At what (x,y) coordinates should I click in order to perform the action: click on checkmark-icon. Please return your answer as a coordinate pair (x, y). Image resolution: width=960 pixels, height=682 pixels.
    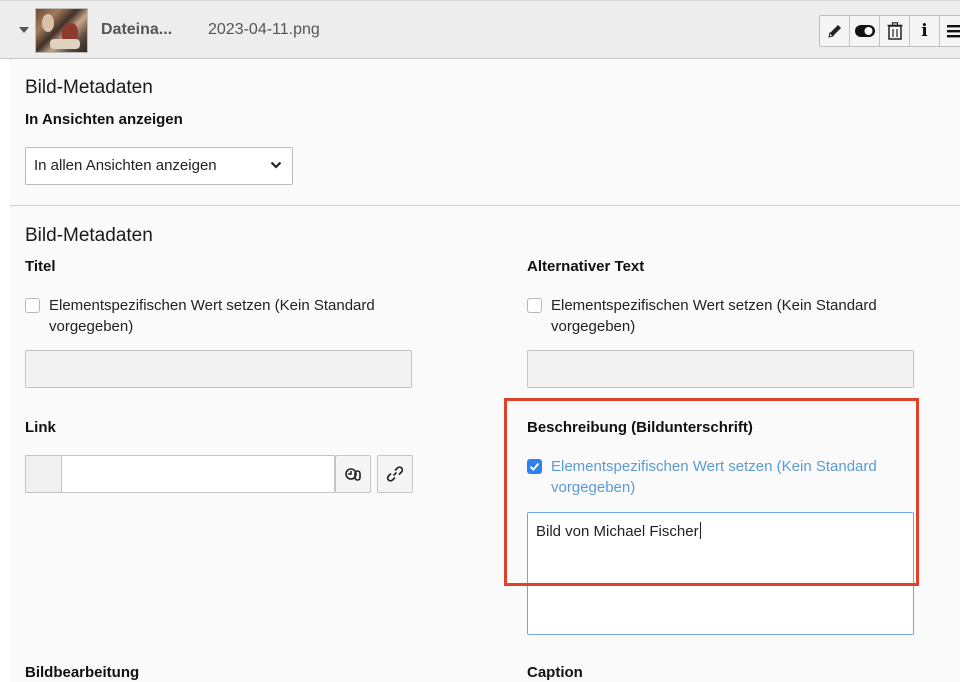
    Looking at the image, I should click on (534, 466).